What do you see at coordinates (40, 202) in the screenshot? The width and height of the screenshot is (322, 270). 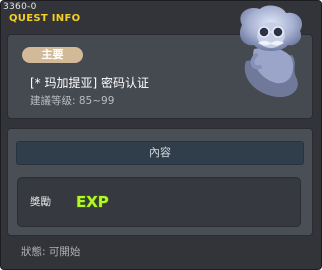 I see `reward-label: 獎勵` at bounding box center [40, 202].